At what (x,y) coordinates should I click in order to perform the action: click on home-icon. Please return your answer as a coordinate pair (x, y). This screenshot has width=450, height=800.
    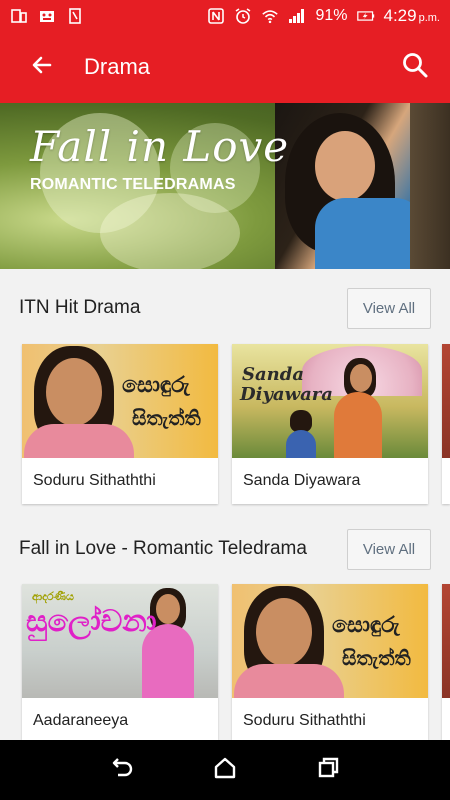
    Looking at the image, I should click on (225, 770).